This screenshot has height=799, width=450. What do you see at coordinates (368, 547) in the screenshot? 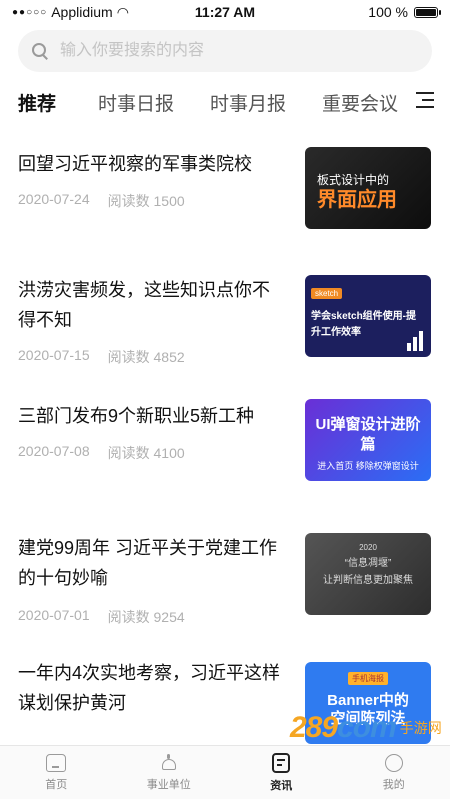
I see `thumb-year: 2020` at bounding box center [368, 547].